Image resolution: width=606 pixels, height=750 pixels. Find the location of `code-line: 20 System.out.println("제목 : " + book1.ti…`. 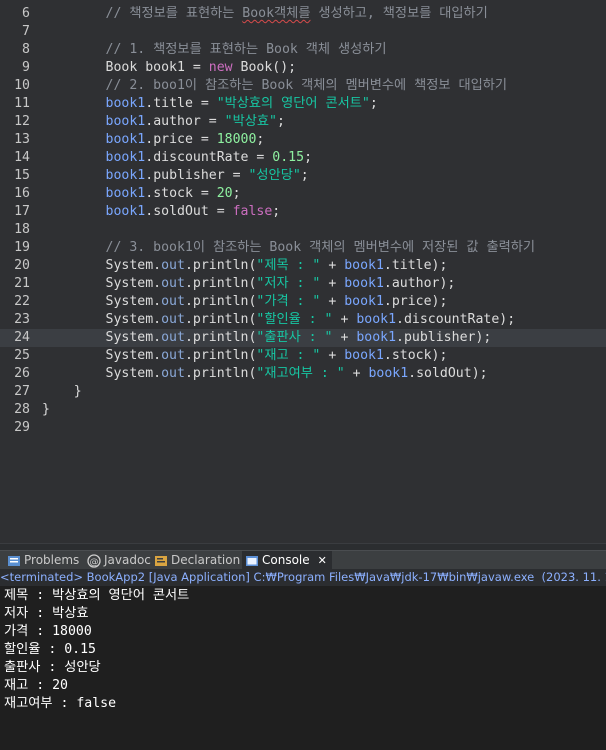

code-line: 20 System.out.println("제목 : " + book1.ti… is located at coordinates (303, 266).